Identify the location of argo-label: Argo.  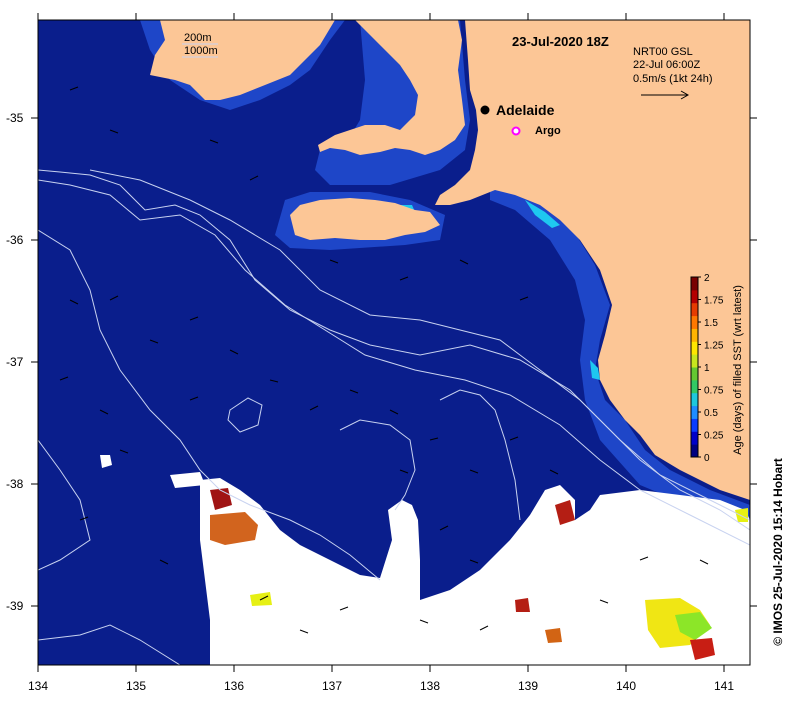
(548, 131).